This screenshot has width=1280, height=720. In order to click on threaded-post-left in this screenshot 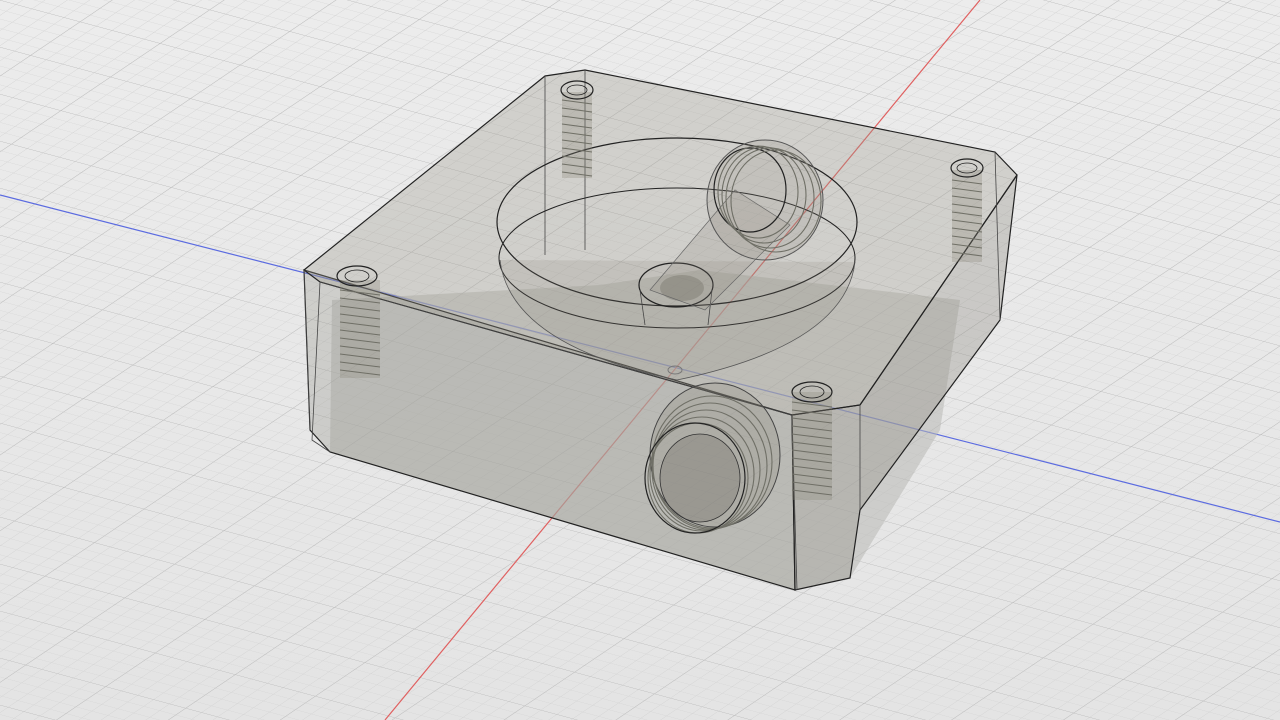, I will do `click(358, 321)`.